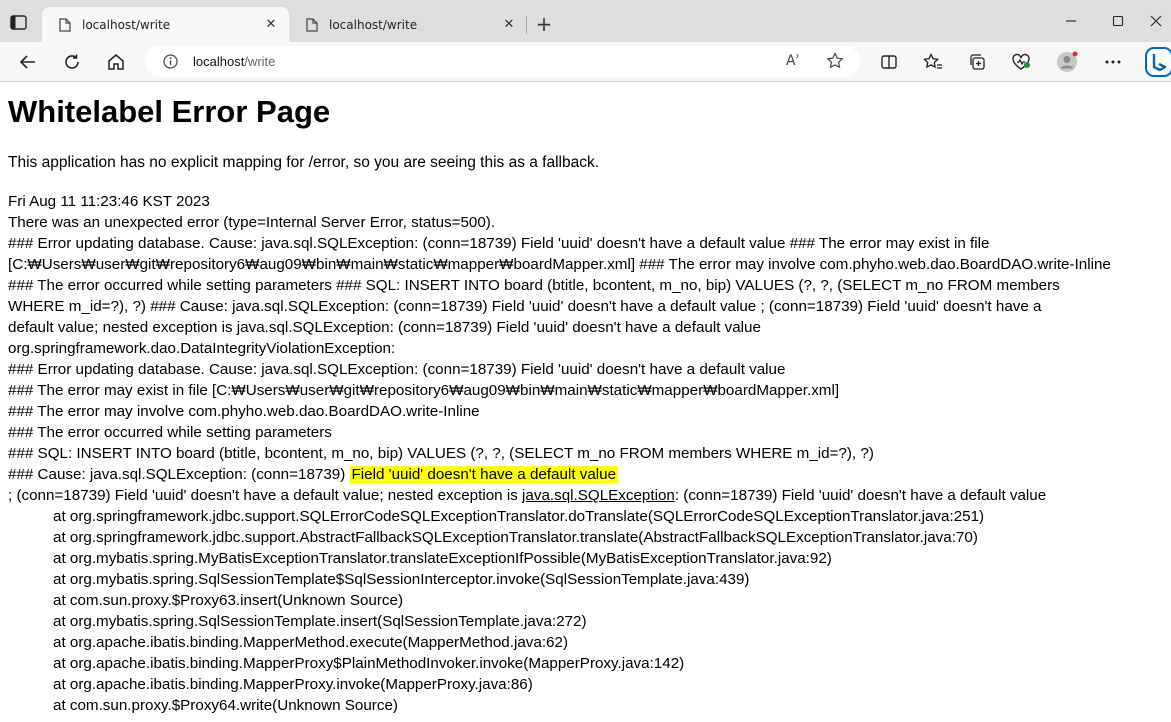  Describe the element at coordinates (1118, 21) in the screenshot. I see `maximize-icon` at that location.